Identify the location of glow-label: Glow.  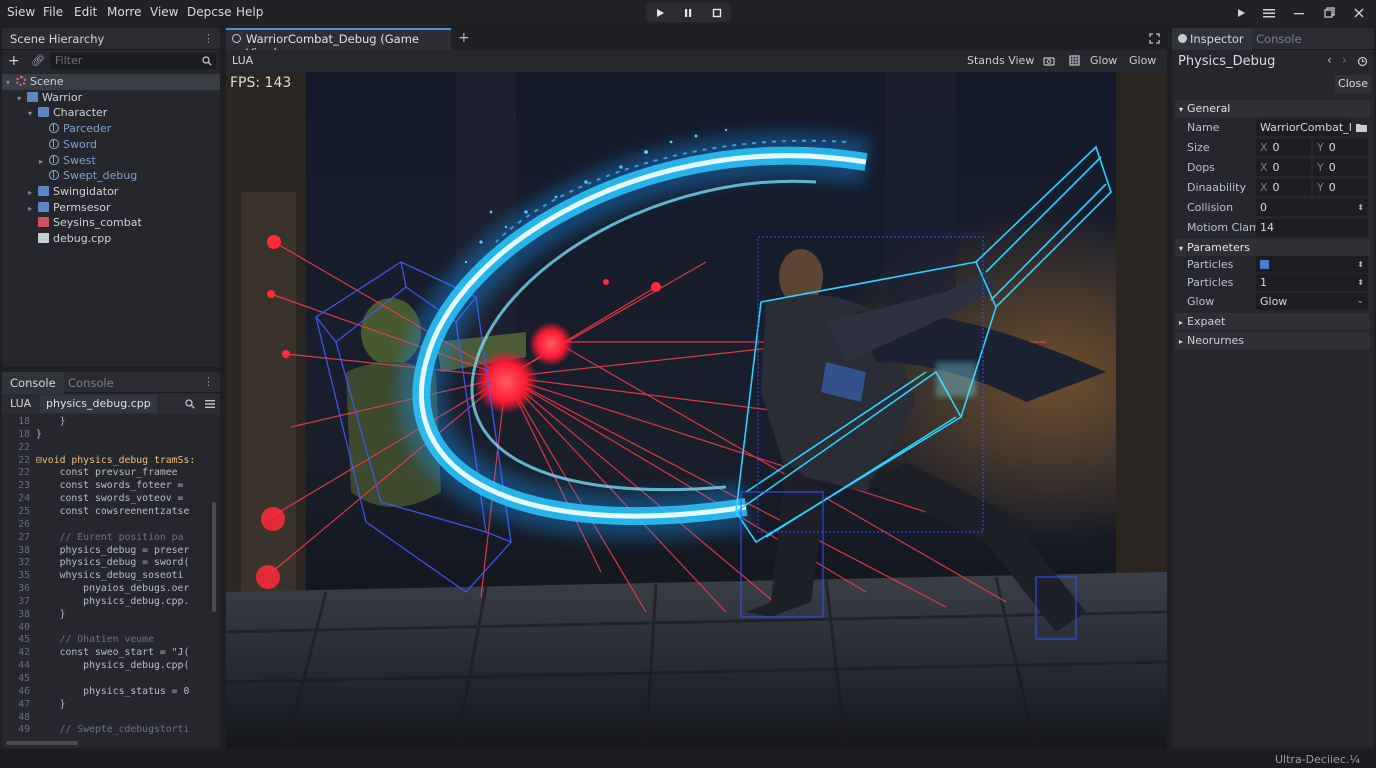
(1201, 301).